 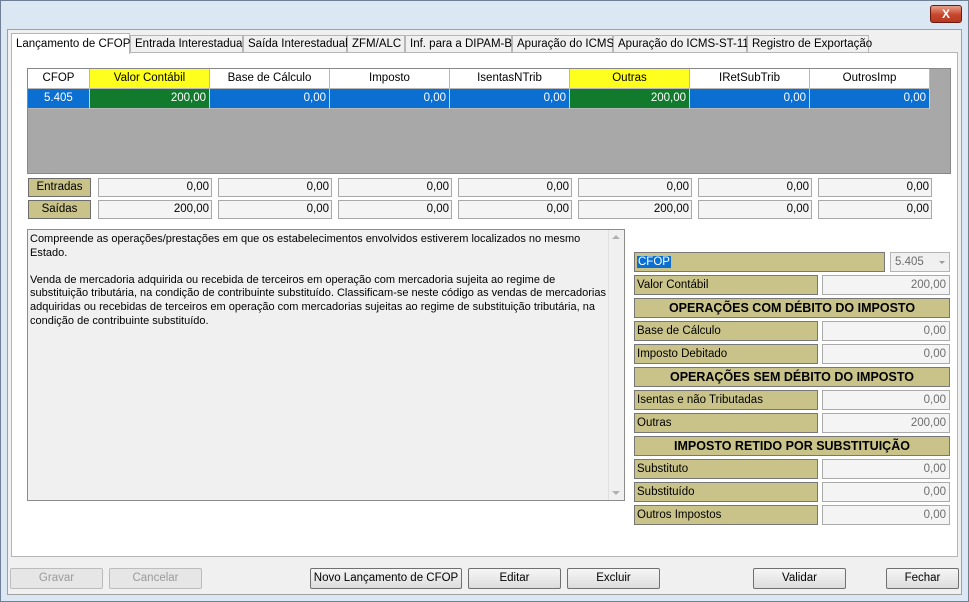 I want to click on table-row-cell-isentas: 0,00, so click(x=510, y=99).